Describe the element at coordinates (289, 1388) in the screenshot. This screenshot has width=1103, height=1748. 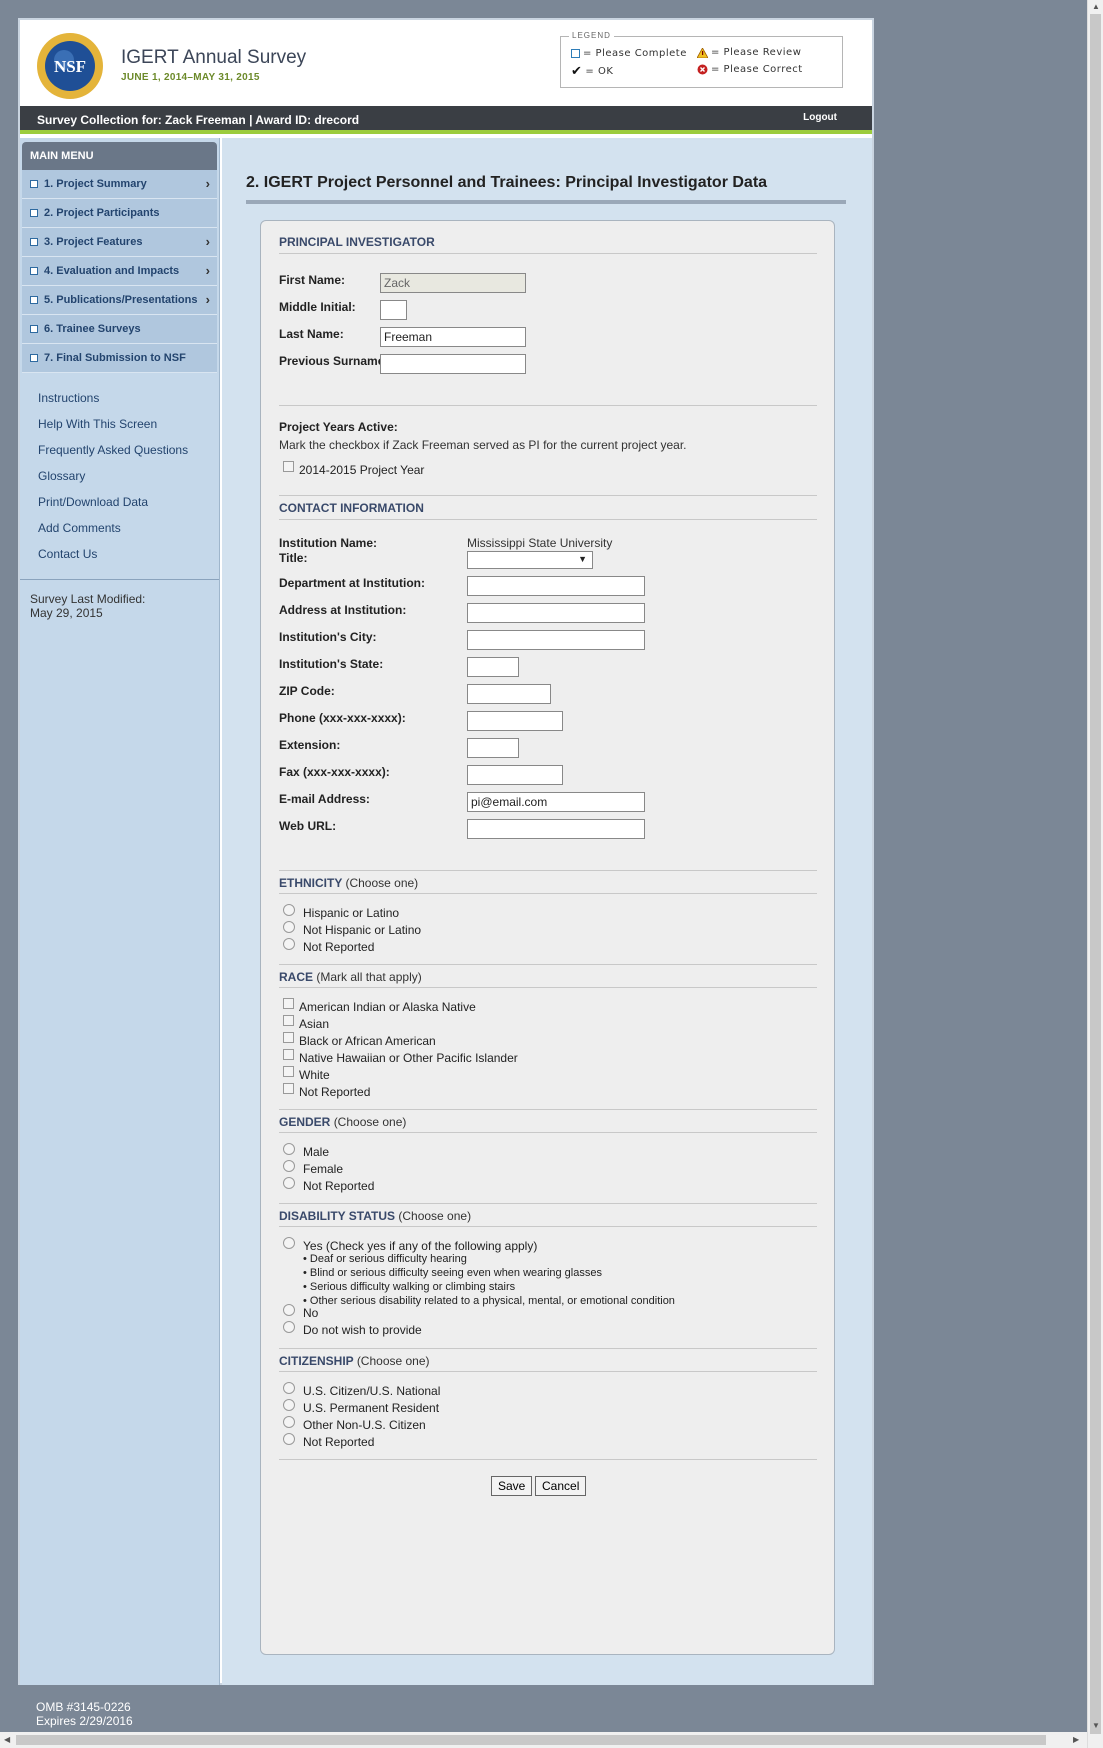
I see `citizenship-radio-us-citizen` at that location.